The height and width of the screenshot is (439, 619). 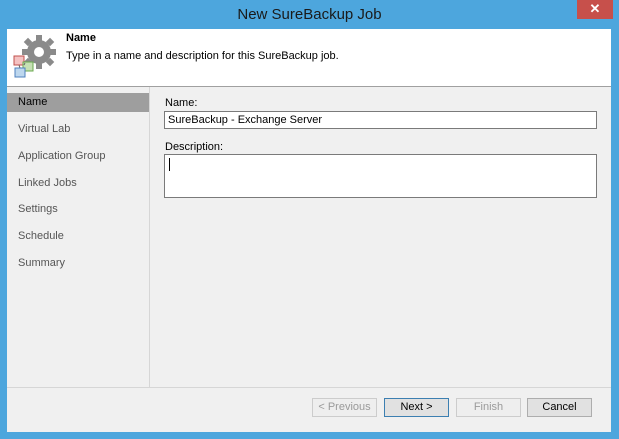 What do you see at coordinates (181, 103) in the screenshot?
I see `name-label: Name:` at bounding box center [181, 103].